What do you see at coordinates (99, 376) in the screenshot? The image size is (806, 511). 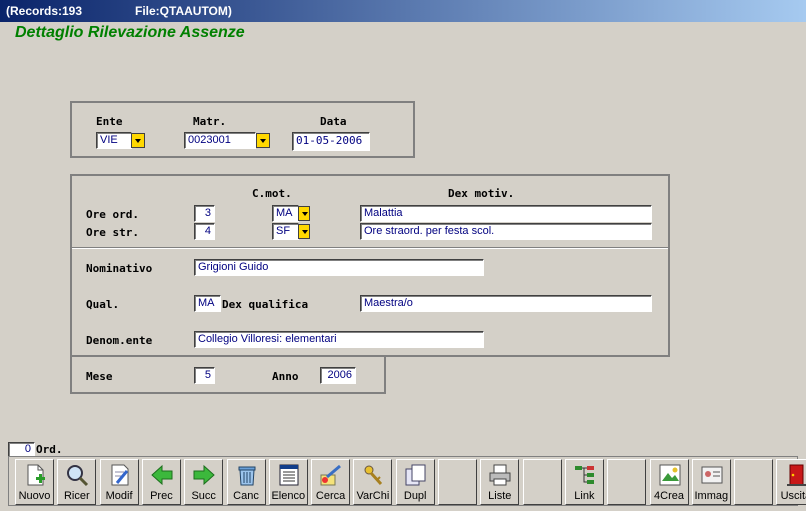 I see `mese-label: Mese` at bounding box center [99, 376].